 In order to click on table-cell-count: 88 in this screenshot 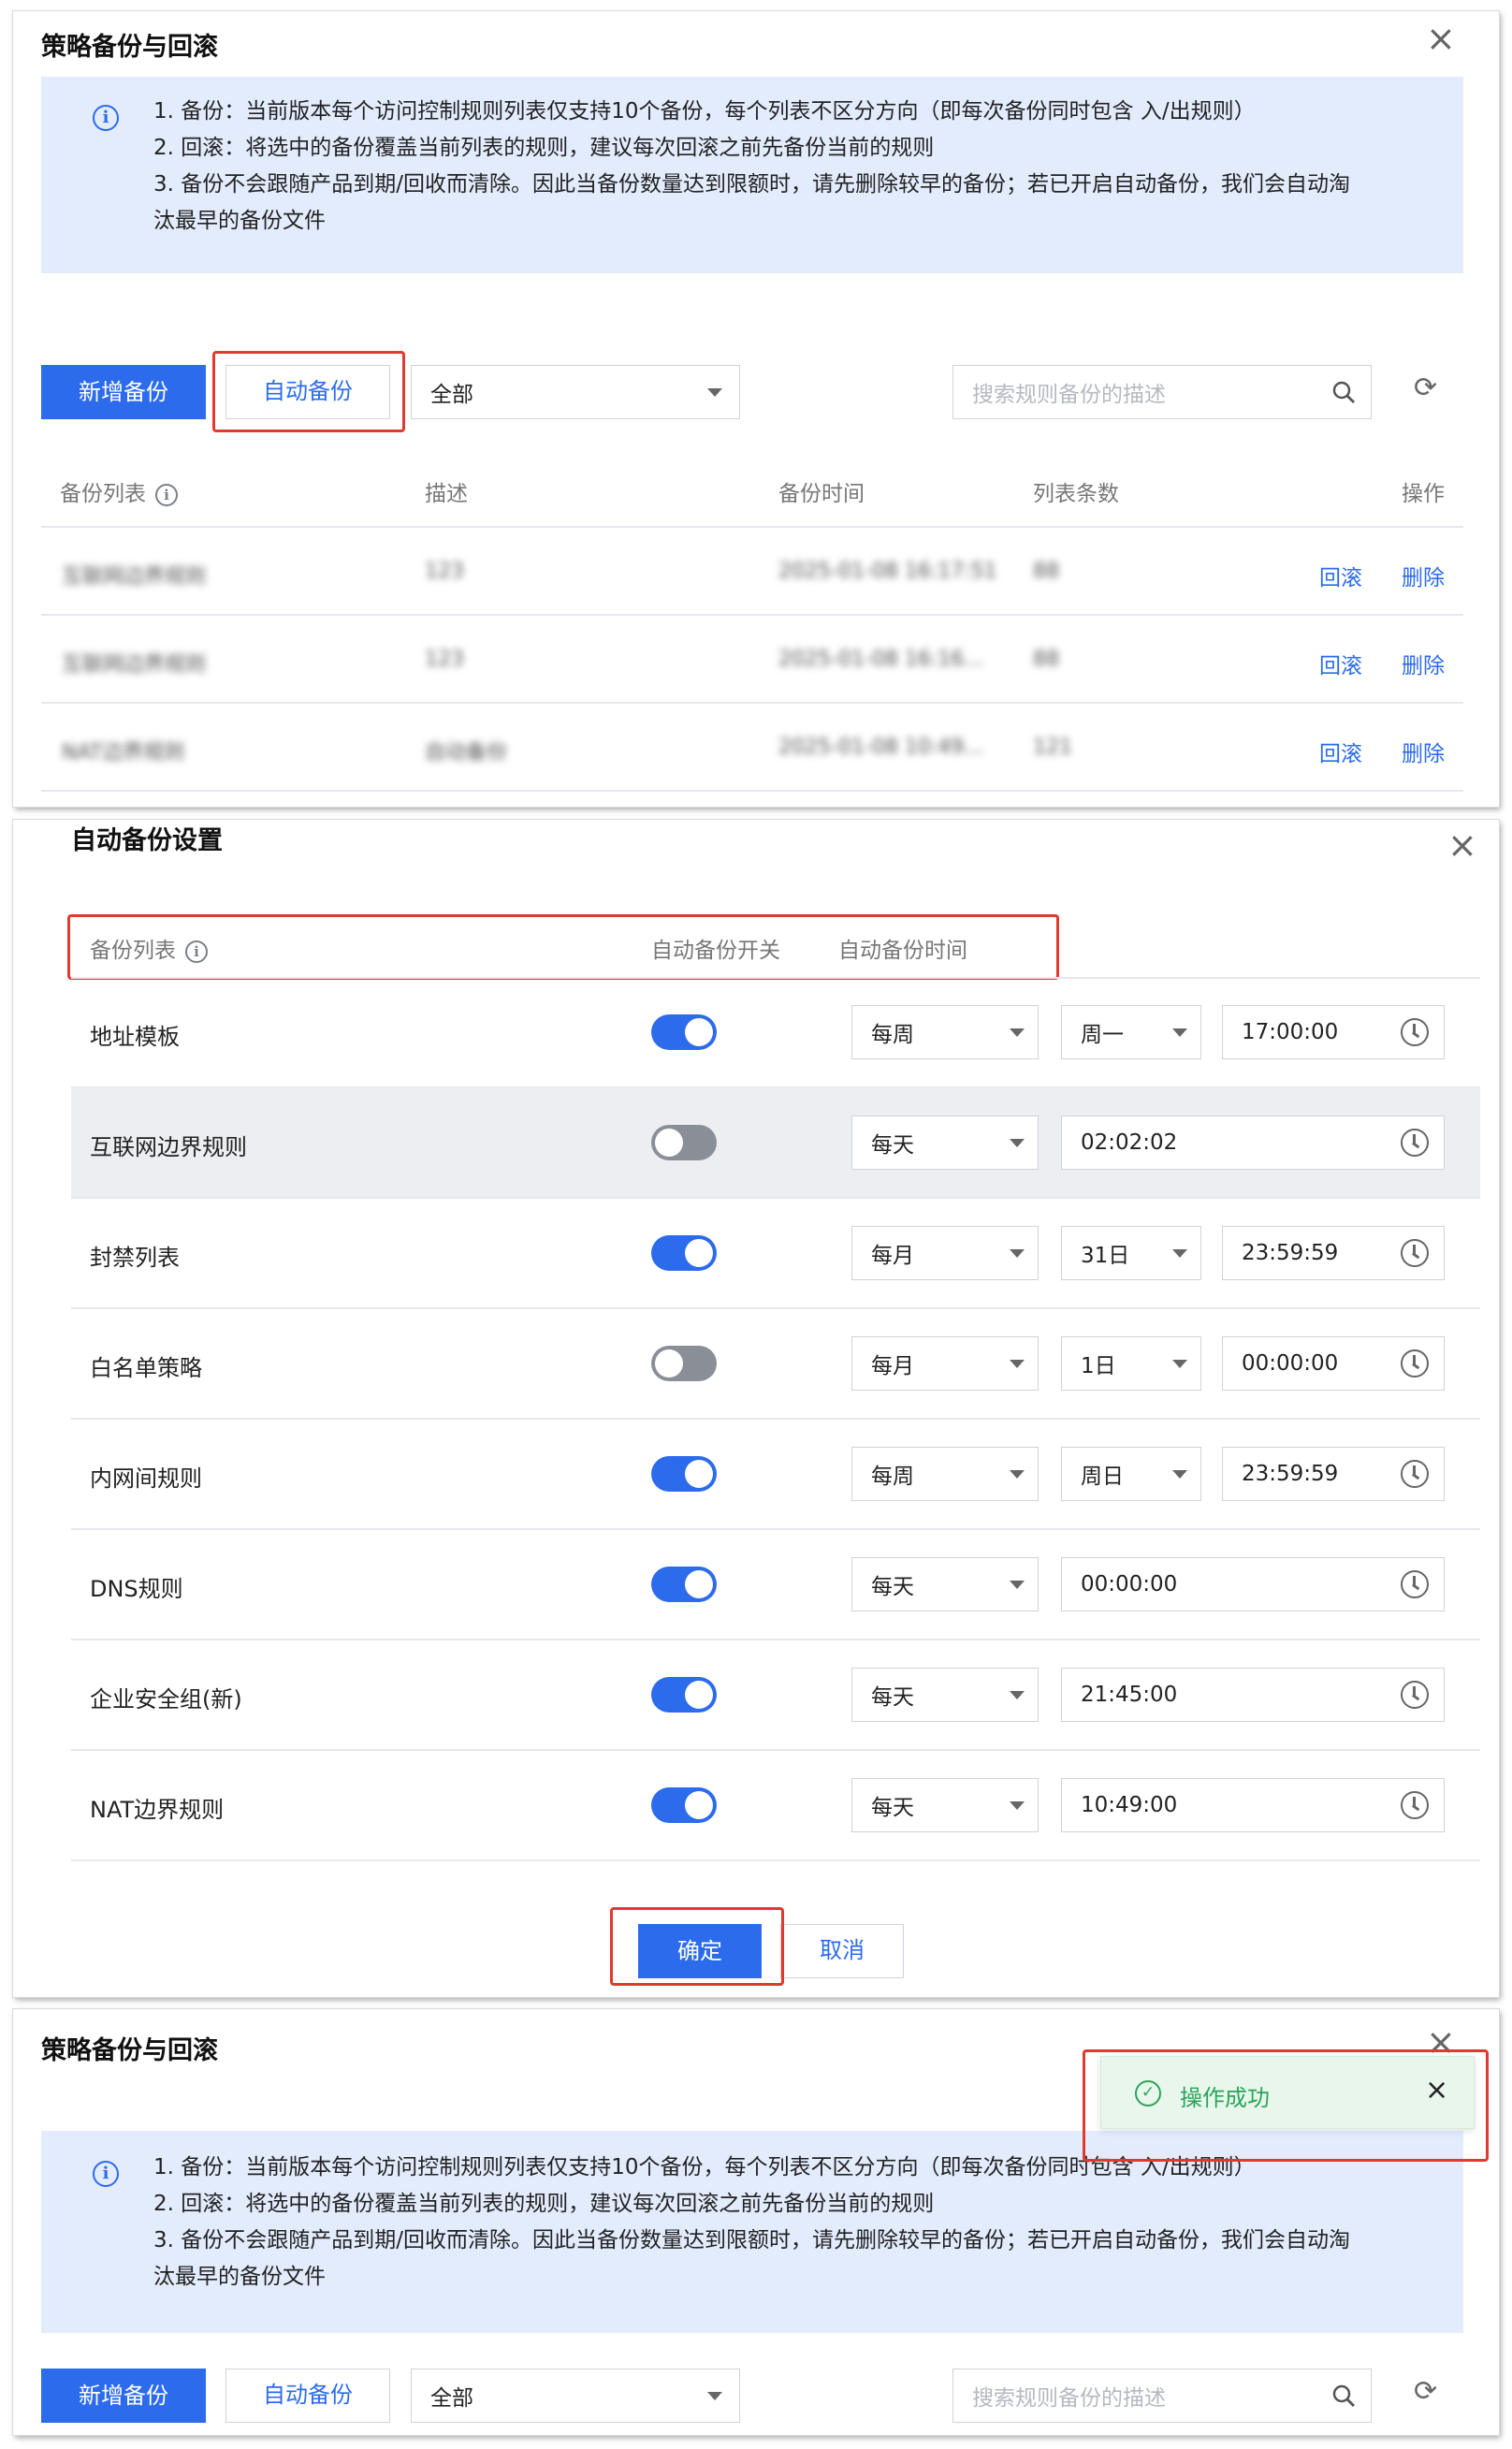, I will do `click(1046, 572)`.